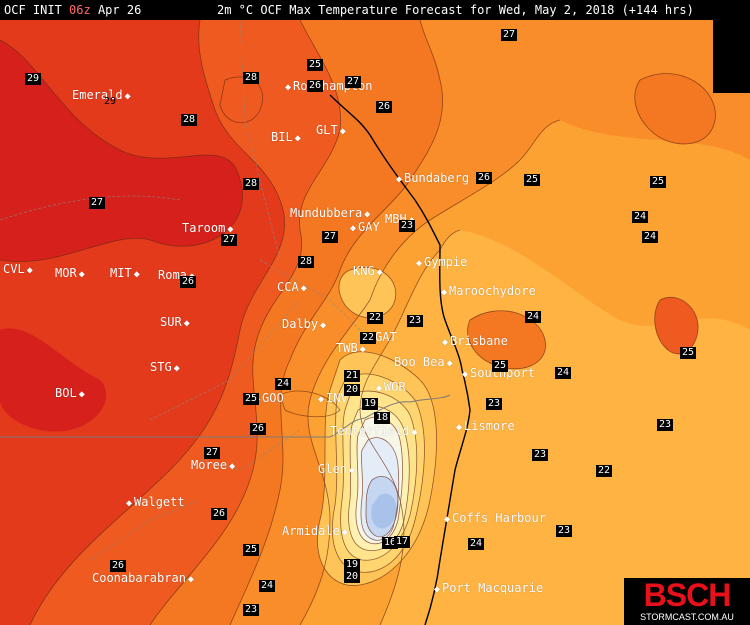 Image resolution: width=750 pixels, height=625 pixels. I want to click on place-coffsharbour: ◆ Coffs Harbour, so click(494, 519).